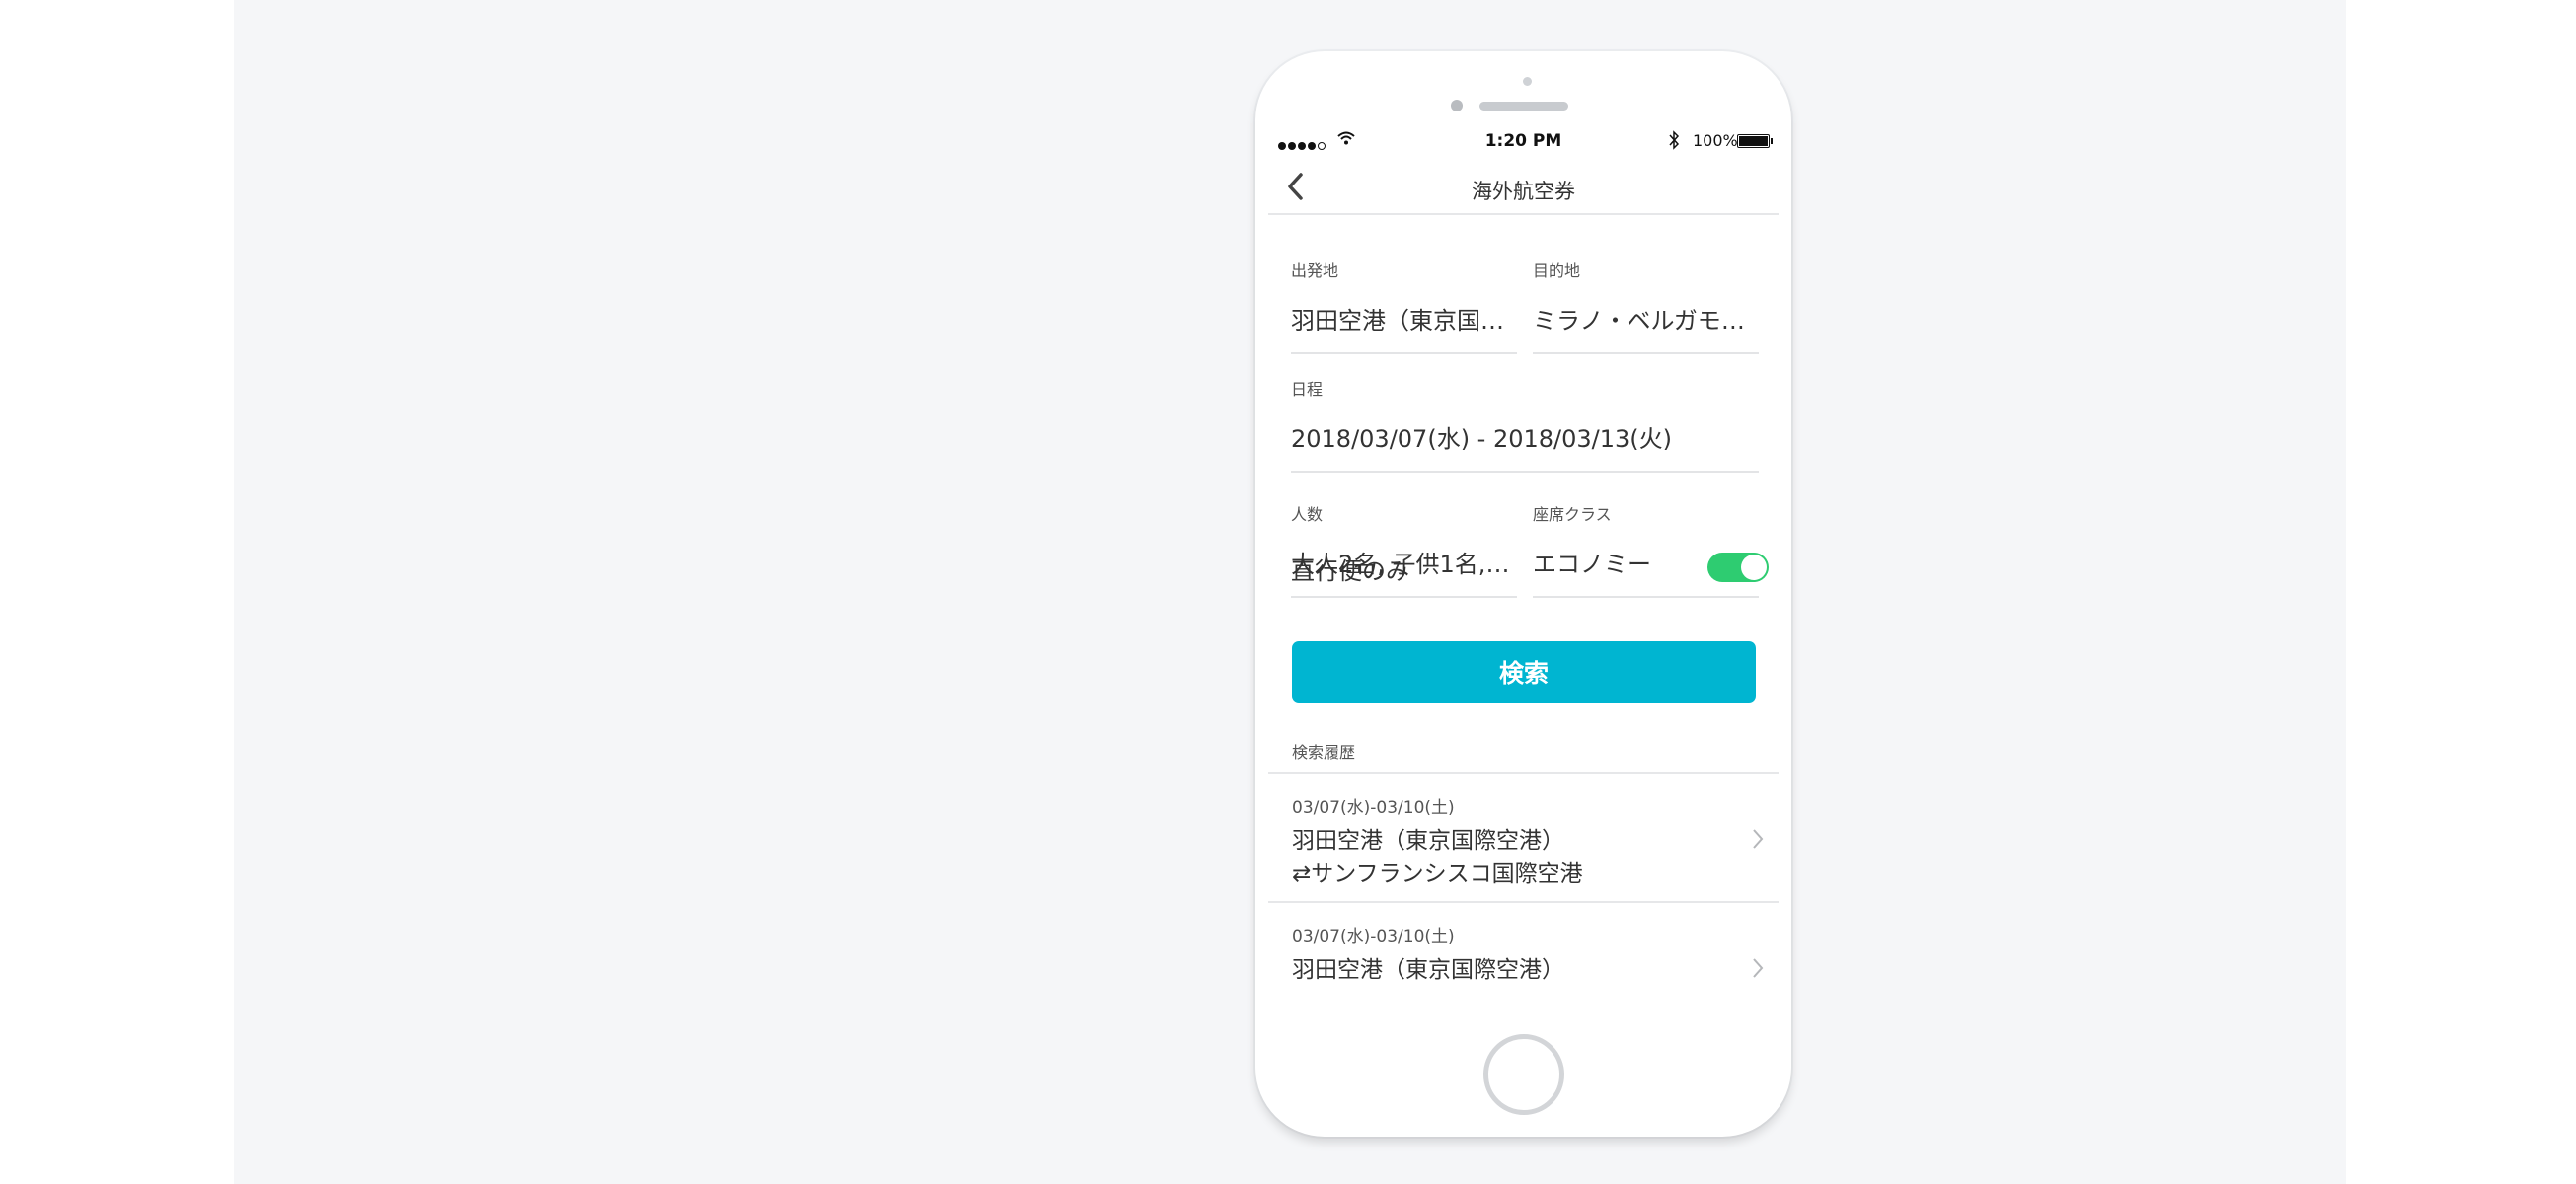 The width and height of the screenshot is (2576, 1184). What do you see at coordinates (1528, 81) in the screenshot?
I see `proximity-sensor` at bounding box center [1528, 81].